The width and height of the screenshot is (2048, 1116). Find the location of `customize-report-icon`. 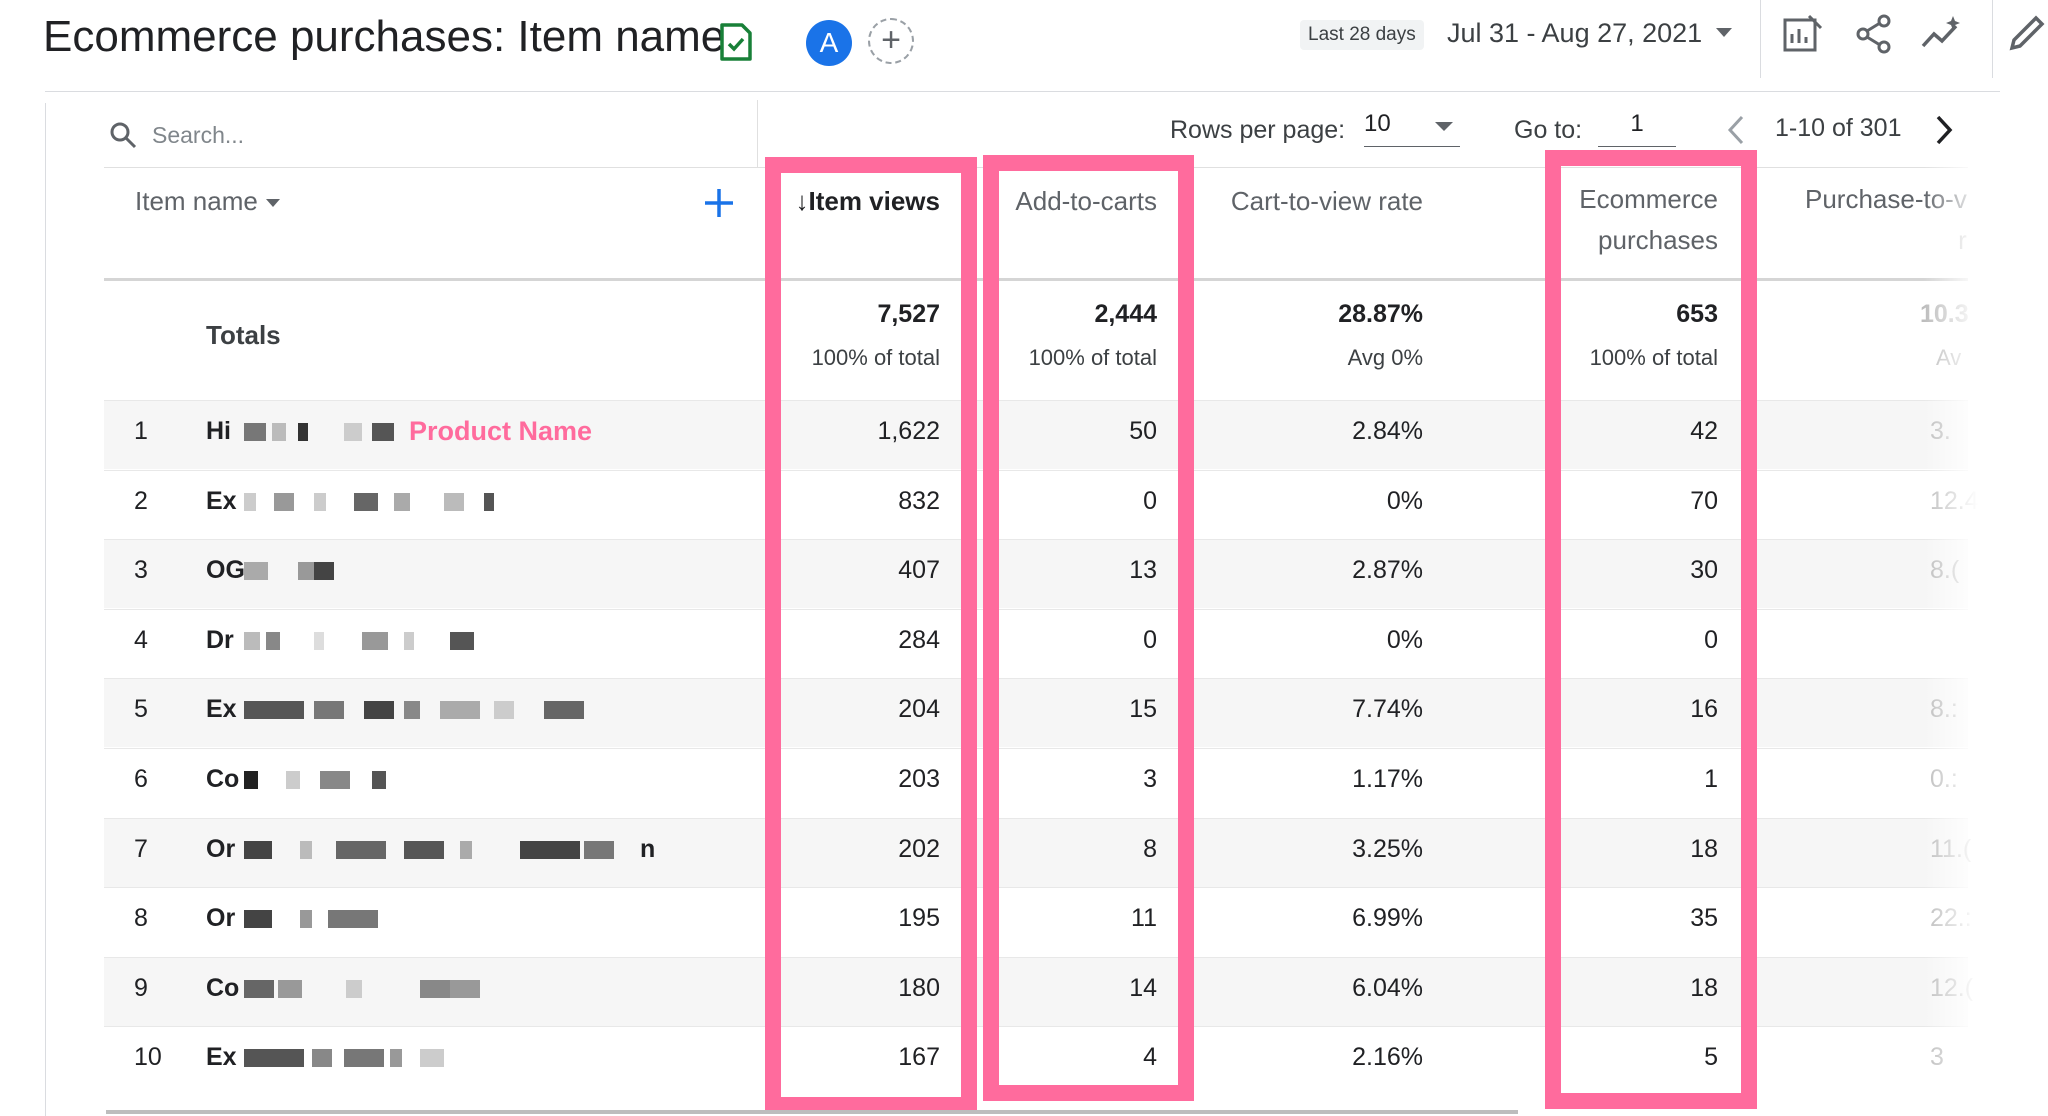

customize-report-icon is located at coordinates (1803, 34).